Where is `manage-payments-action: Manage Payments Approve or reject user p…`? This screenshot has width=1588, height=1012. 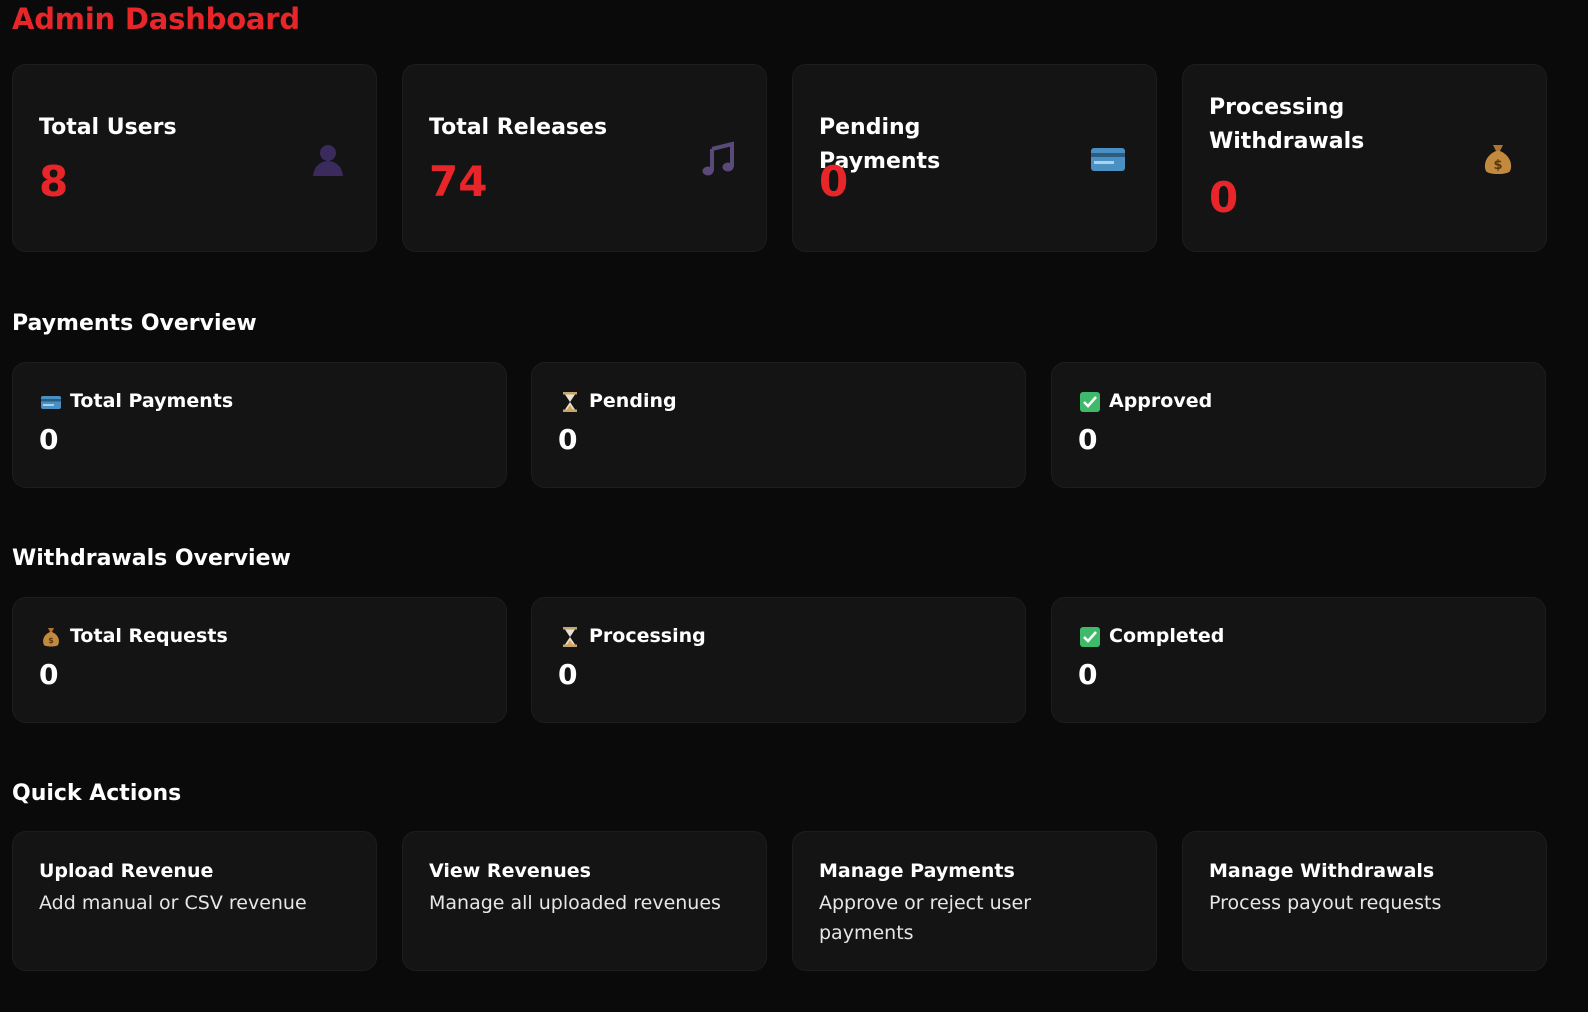
manage-payments-action: Manage Payments Approve or reject user p… is located at coordinates (974, 901).